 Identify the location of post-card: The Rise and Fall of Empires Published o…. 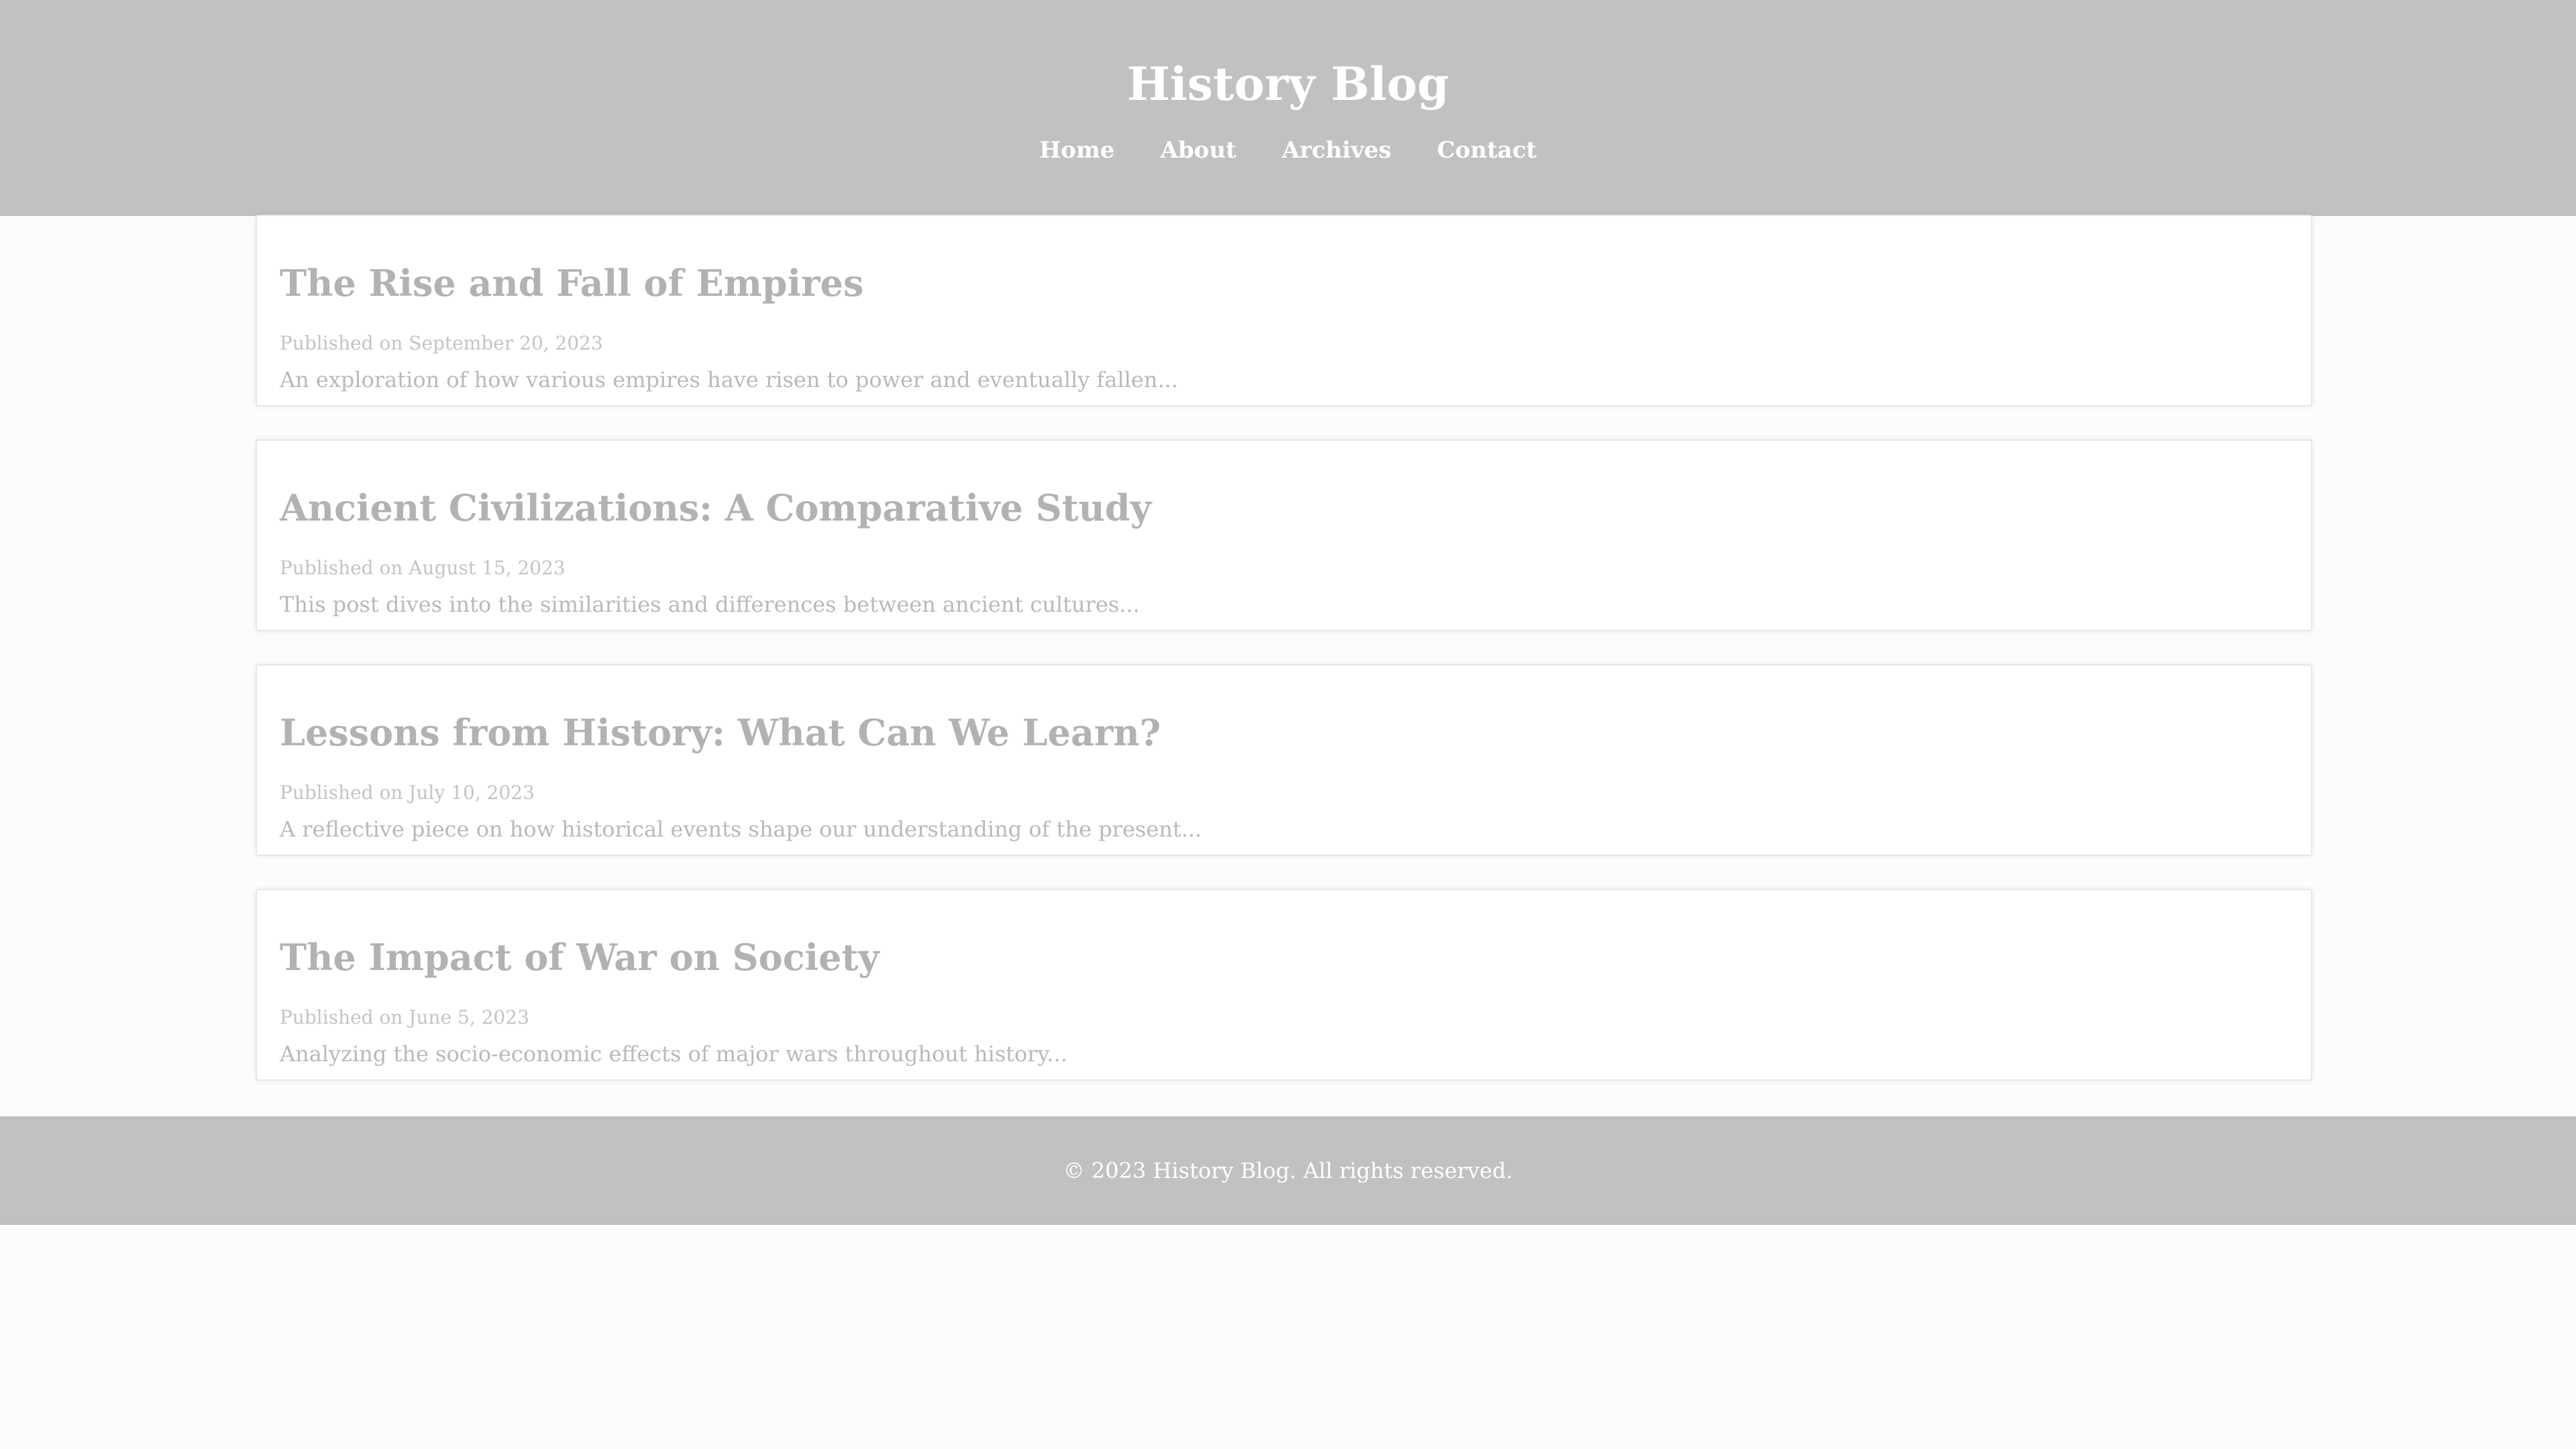
(1284, 311).